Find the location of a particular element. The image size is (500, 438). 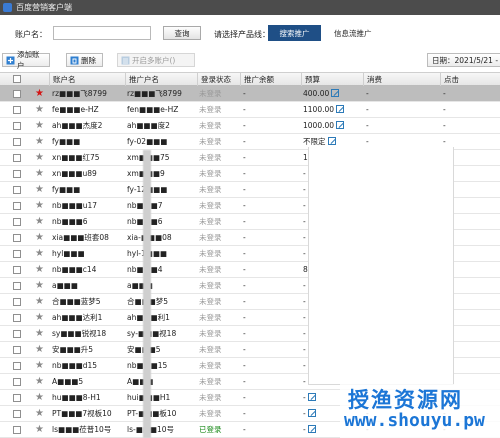

delete-button: 删除 is located at coordinates (84, 60).